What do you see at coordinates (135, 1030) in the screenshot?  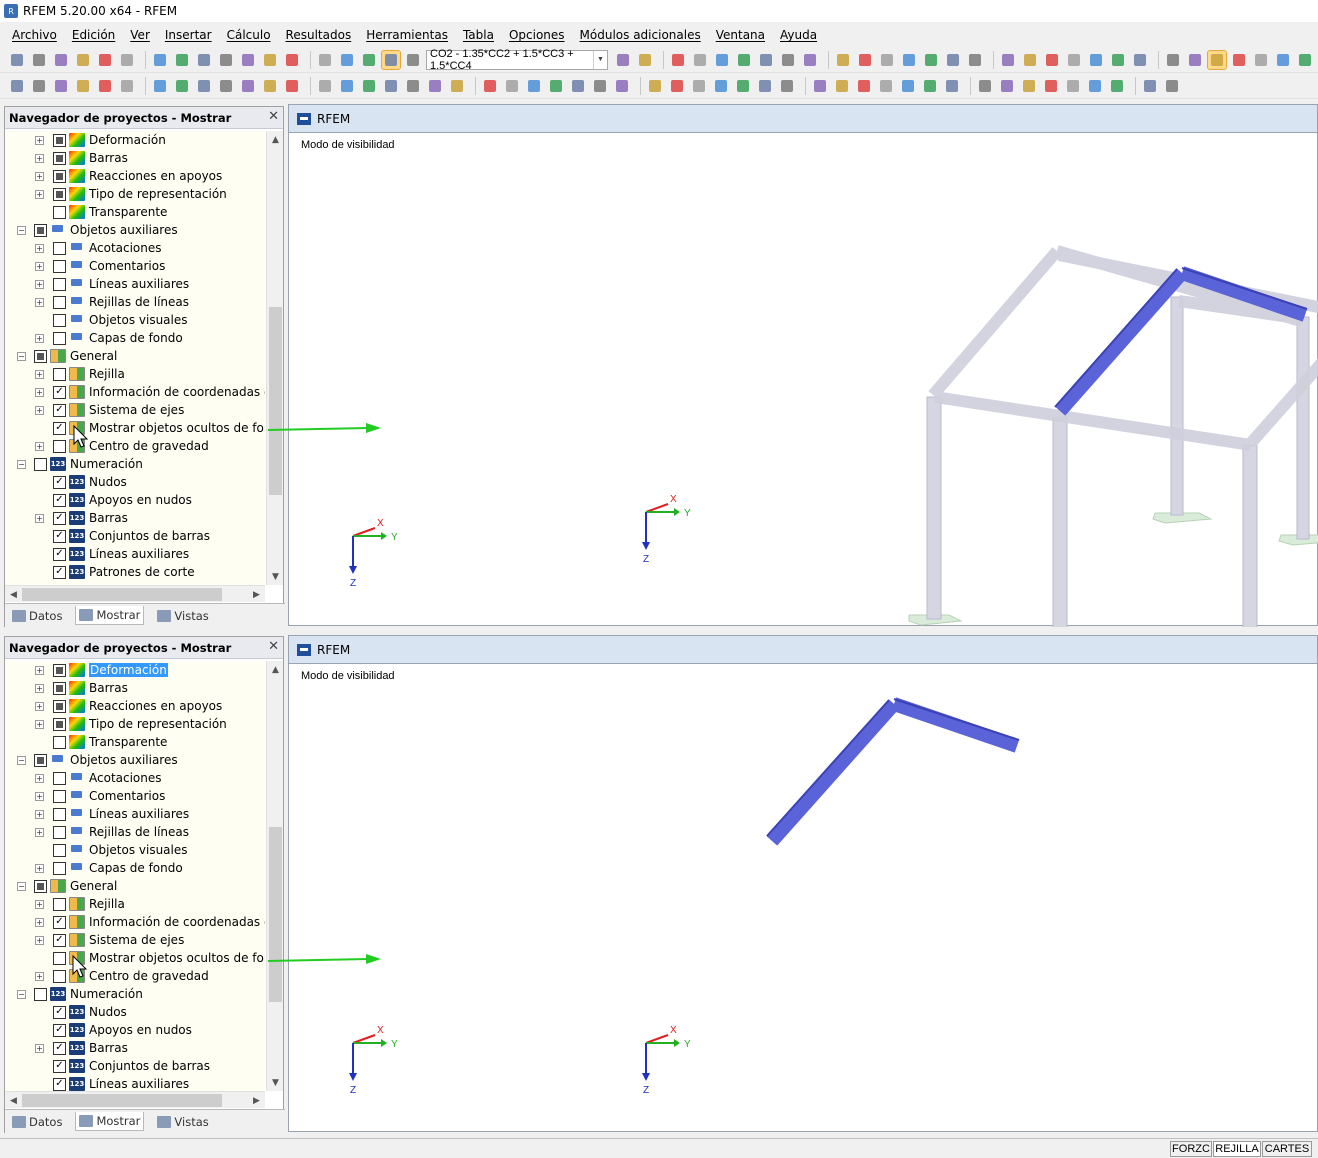 I see `tree-item: ✓ 123 Apoyos en nudos` at bounding box center [135, 1030].